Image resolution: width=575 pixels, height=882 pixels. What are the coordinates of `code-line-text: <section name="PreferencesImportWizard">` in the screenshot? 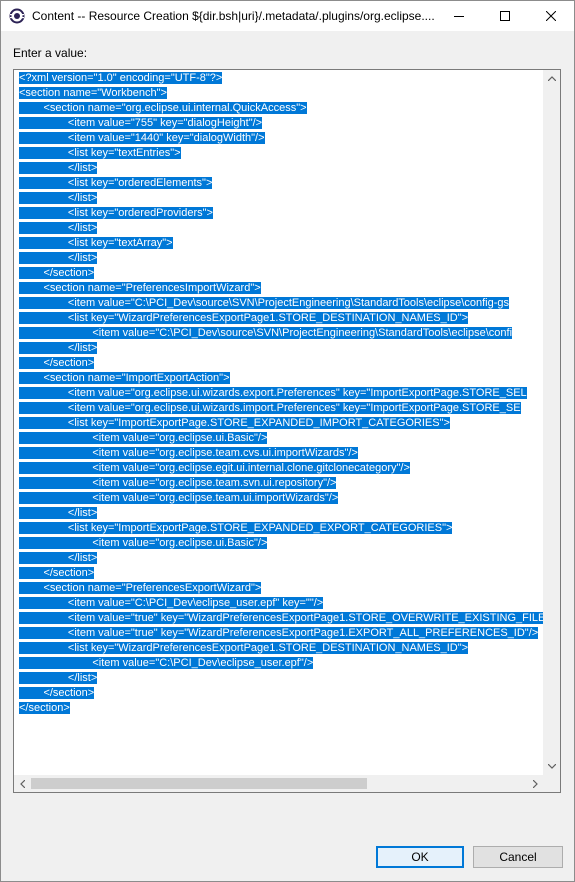 It's located at (140, 288).